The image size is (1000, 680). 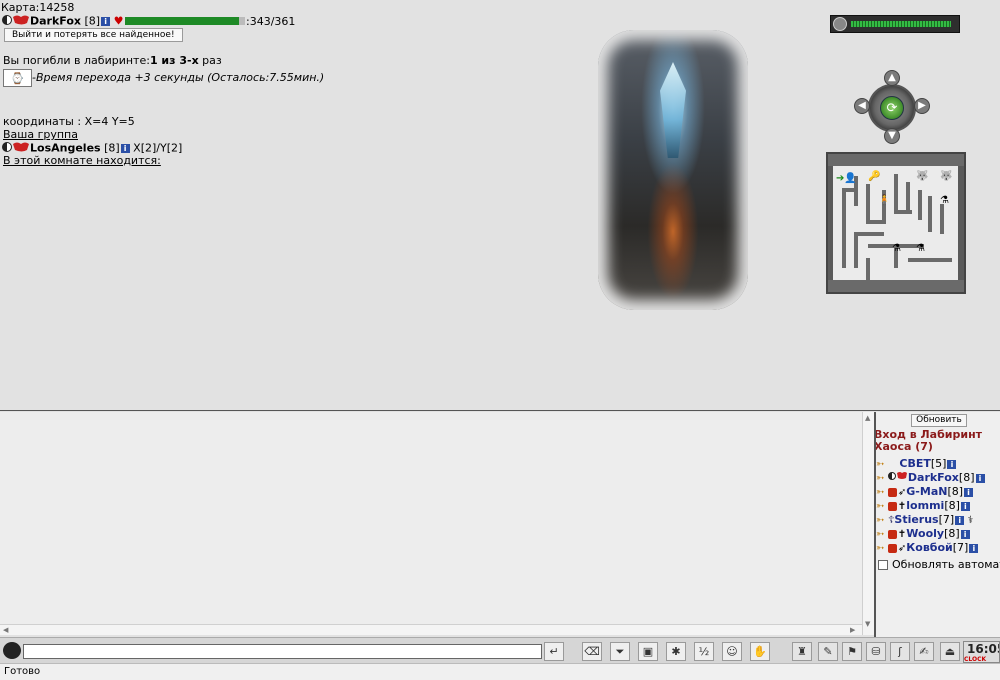 I want to click on exit-icon: ⏏, so click(x=950, y=651).